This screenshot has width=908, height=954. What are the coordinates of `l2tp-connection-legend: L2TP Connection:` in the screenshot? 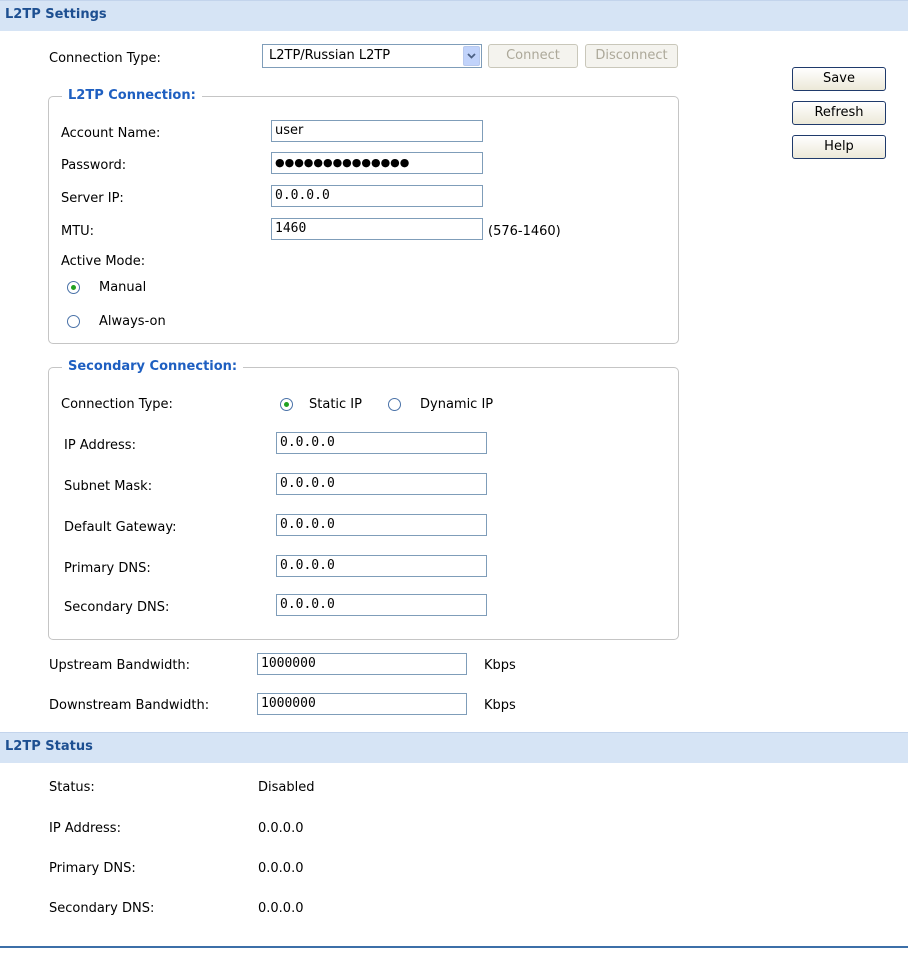 It's located at (132, 95).